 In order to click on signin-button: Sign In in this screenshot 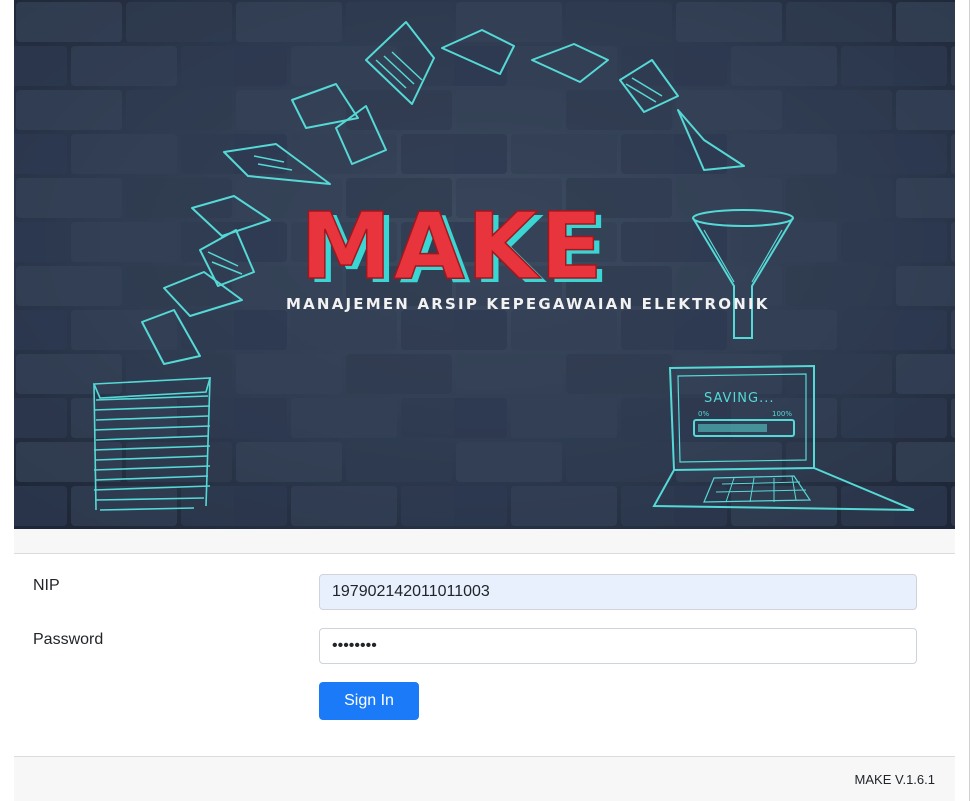, I will do `click(369, 701)`.